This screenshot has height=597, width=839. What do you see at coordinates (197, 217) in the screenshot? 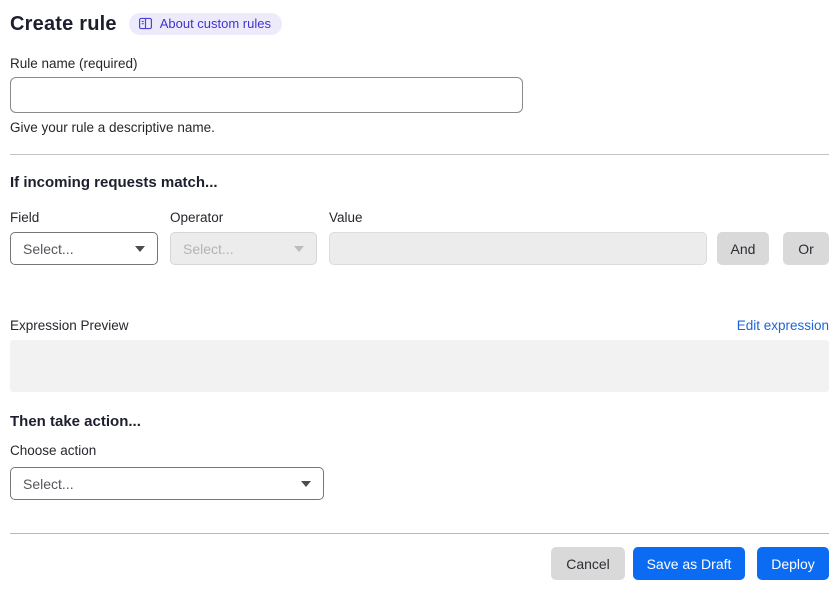
I see `operator-column-label: Operator` at bounding box center [197, 217].